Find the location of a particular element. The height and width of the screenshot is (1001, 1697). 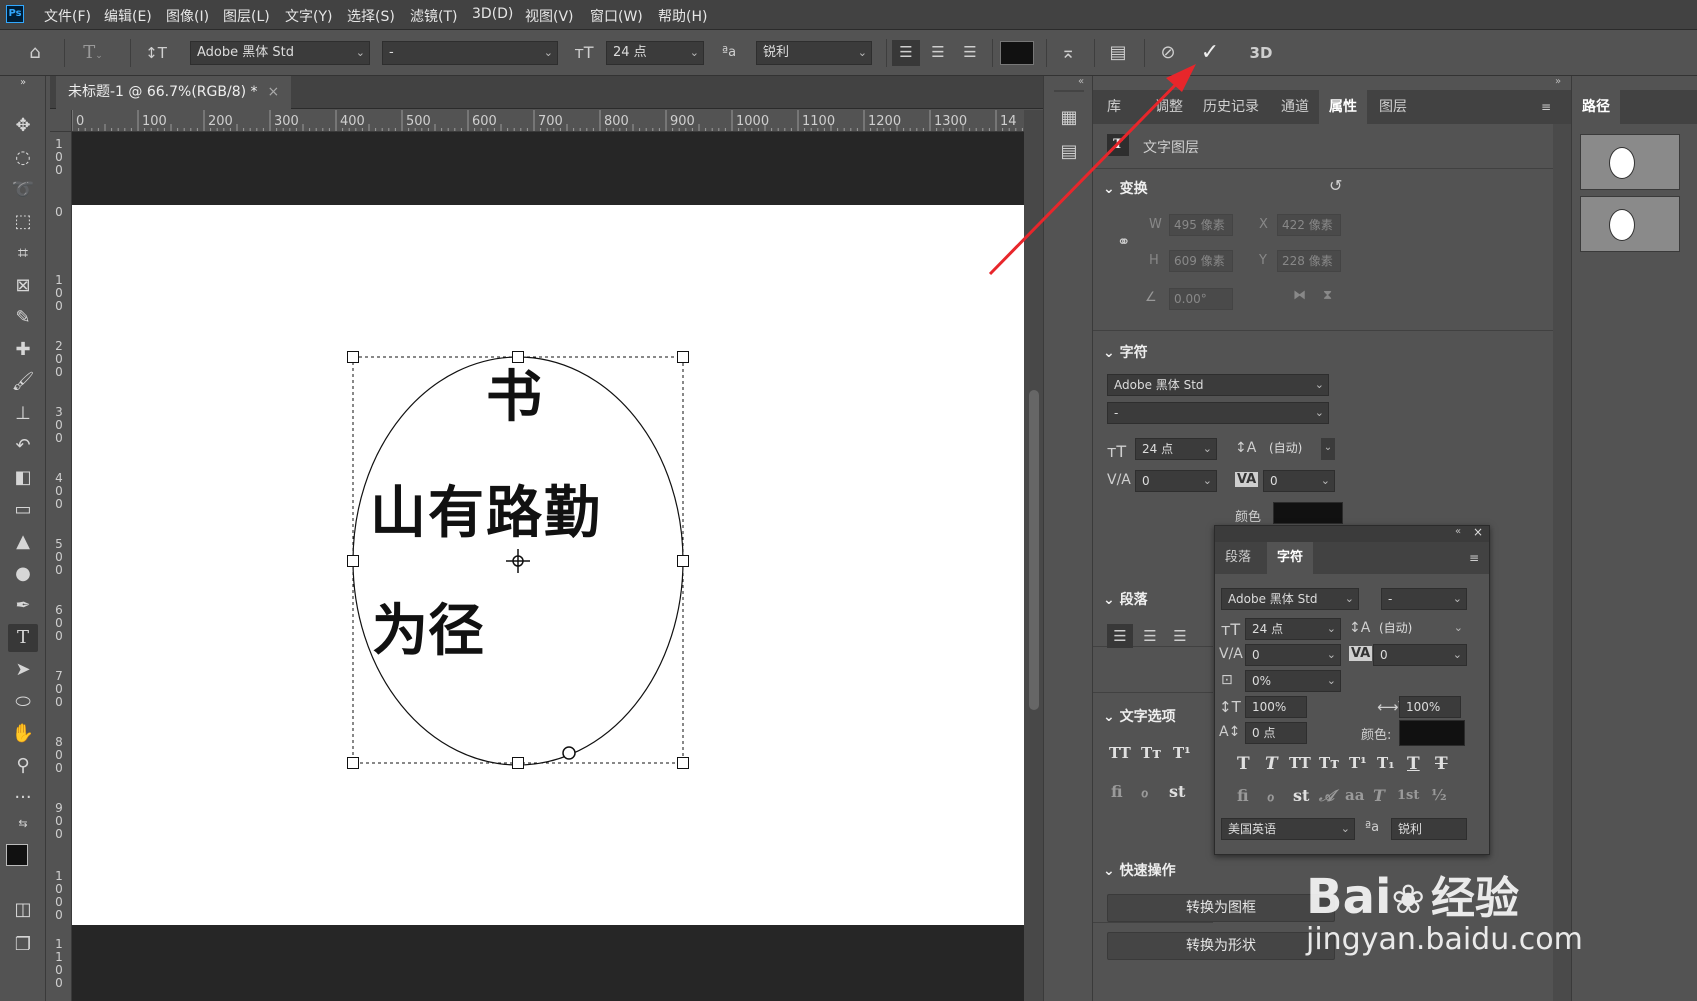

prop-leading-icon: ↕A is located at coordinates (1246, 448).